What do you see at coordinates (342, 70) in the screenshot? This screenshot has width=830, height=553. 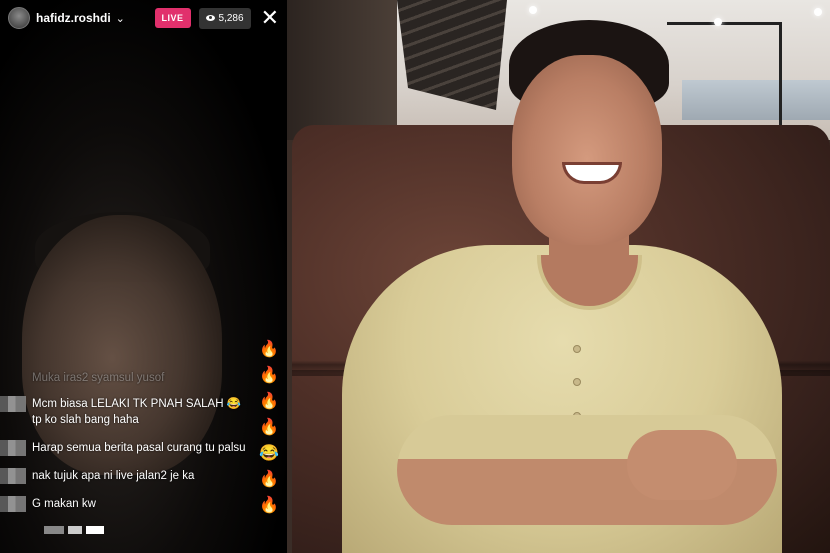 I see `dark-pillar` at bounding box center [342, 70].